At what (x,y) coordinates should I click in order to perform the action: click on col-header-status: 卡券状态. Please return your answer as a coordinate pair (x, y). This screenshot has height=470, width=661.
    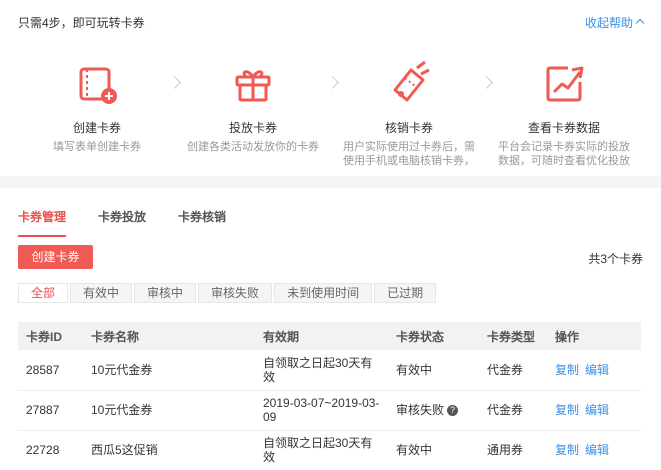
    Looking at the image, I should click on (433, 336).